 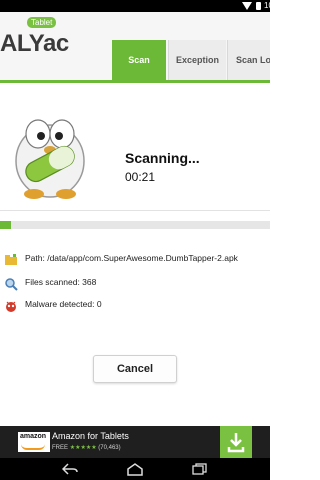 I want to click on ad-rating: FREE ★★★★★ (70,463), so click(x=86, y=447).